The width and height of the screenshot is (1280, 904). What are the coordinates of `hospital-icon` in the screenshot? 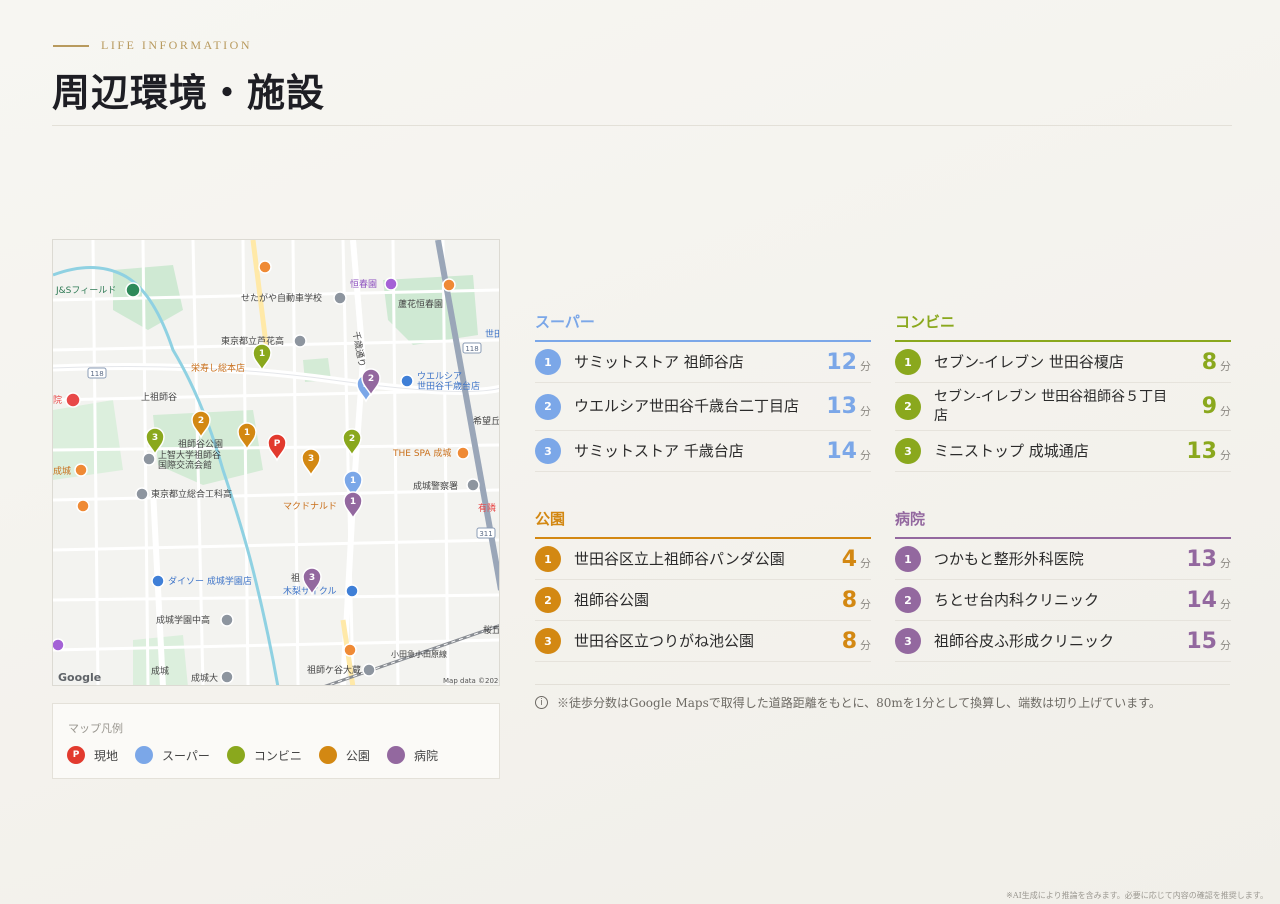 It's located at (73, 400).